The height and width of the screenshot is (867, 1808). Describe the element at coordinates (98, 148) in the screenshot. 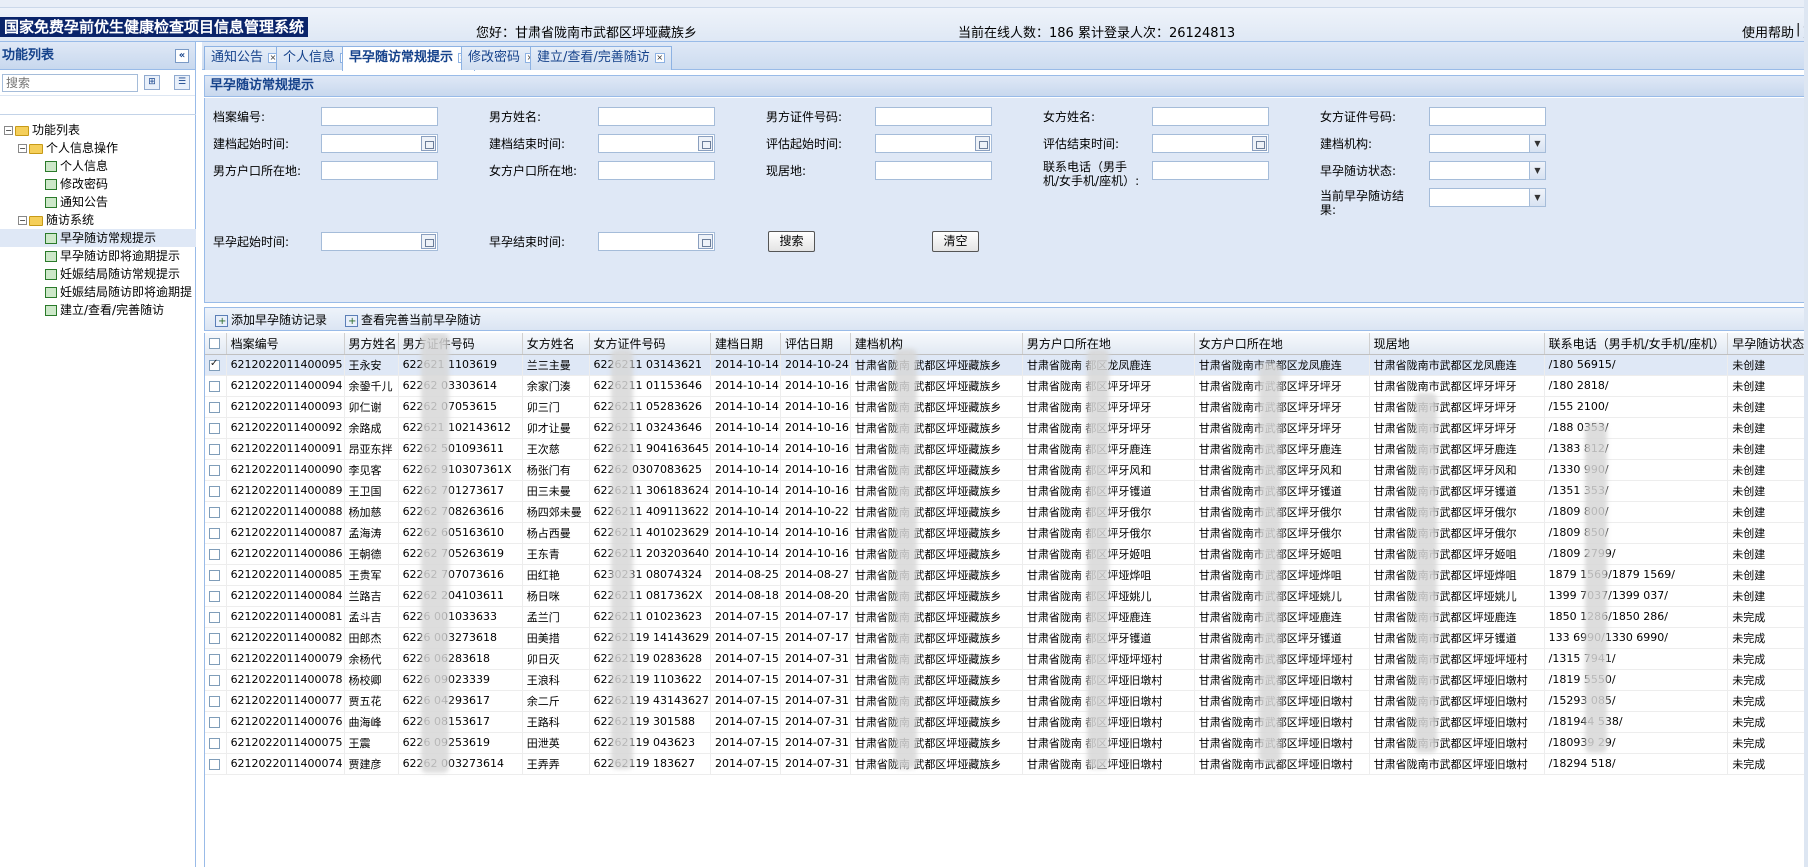

I see `tree-item: − 个人信息操作` at that location.